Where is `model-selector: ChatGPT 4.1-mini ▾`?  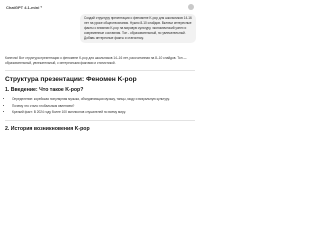
model-selector: ChatGPT 4.1-mini ▾ is located at coordinates (24, 7).